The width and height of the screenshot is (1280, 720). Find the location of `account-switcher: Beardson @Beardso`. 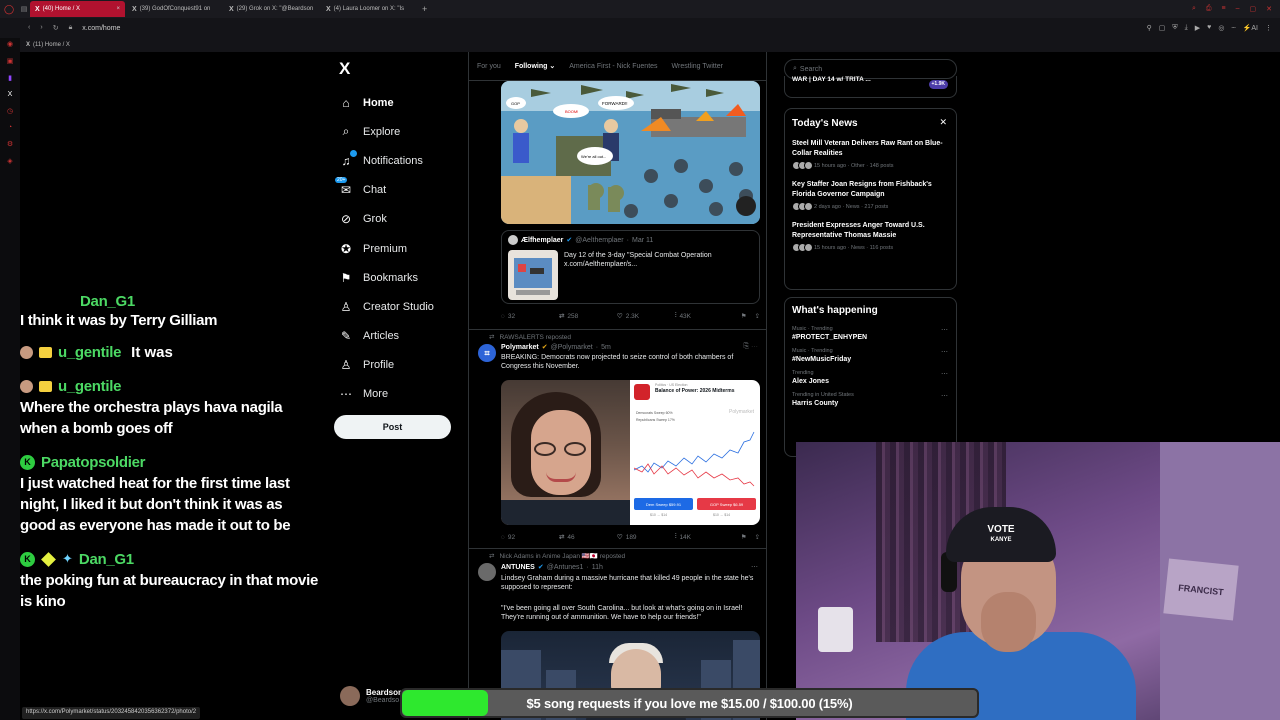

account-switcher: Beardson @Beardso is located at coordinates (371, 696).